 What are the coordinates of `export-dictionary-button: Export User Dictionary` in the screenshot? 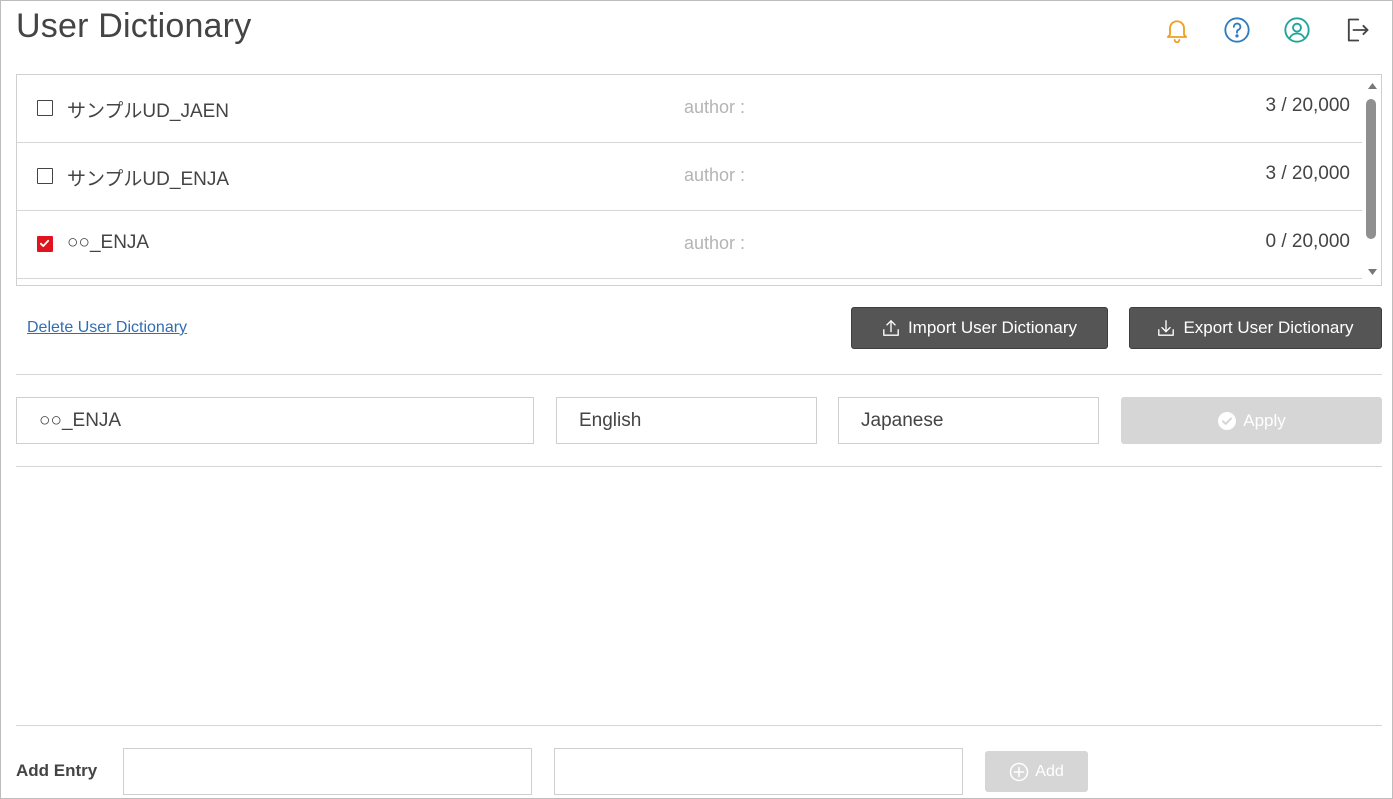 It's located at (1255, 328).